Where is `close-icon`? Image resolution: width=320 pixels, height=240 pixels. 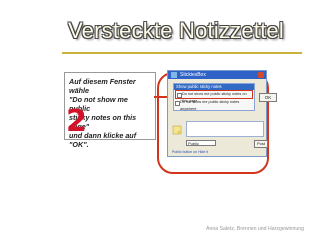
close-icon is located at coordinates (261, 75).